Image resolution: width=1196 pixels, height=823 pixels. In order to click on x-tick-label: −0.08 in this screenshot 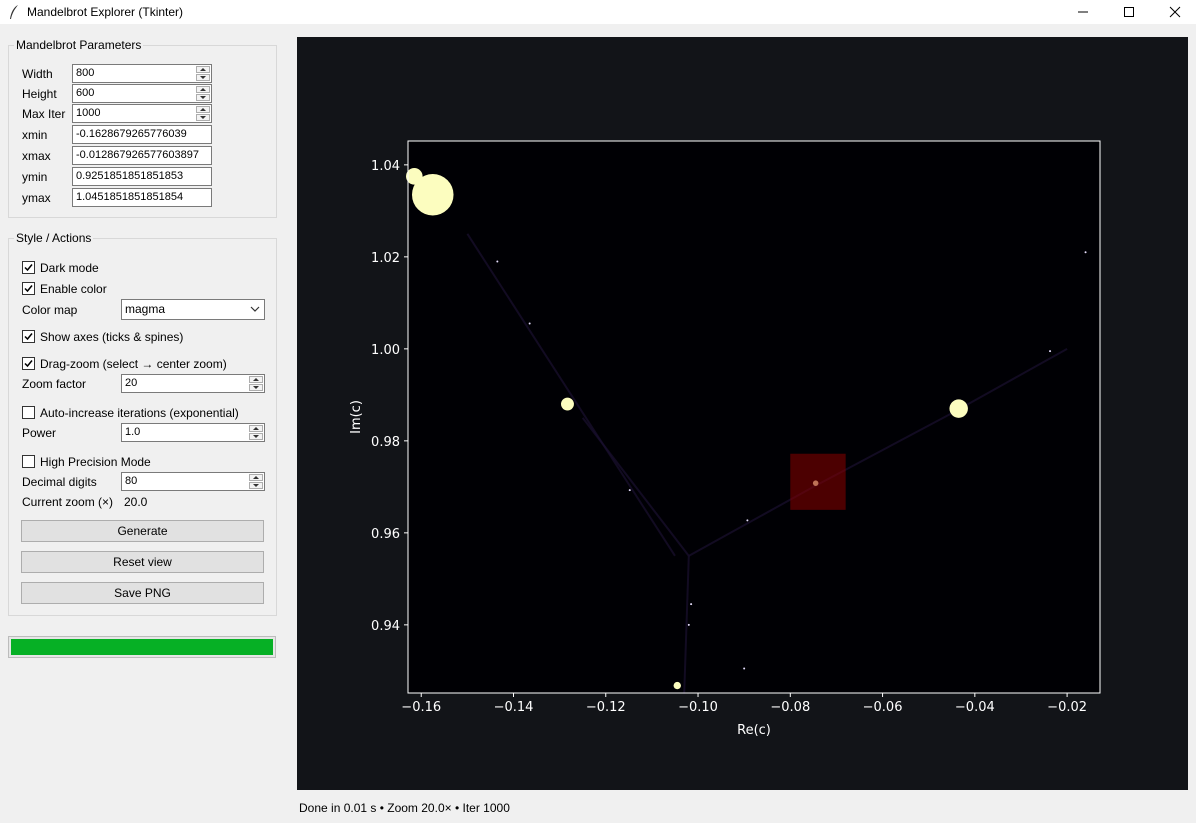, I will do `click(790, 707)`.